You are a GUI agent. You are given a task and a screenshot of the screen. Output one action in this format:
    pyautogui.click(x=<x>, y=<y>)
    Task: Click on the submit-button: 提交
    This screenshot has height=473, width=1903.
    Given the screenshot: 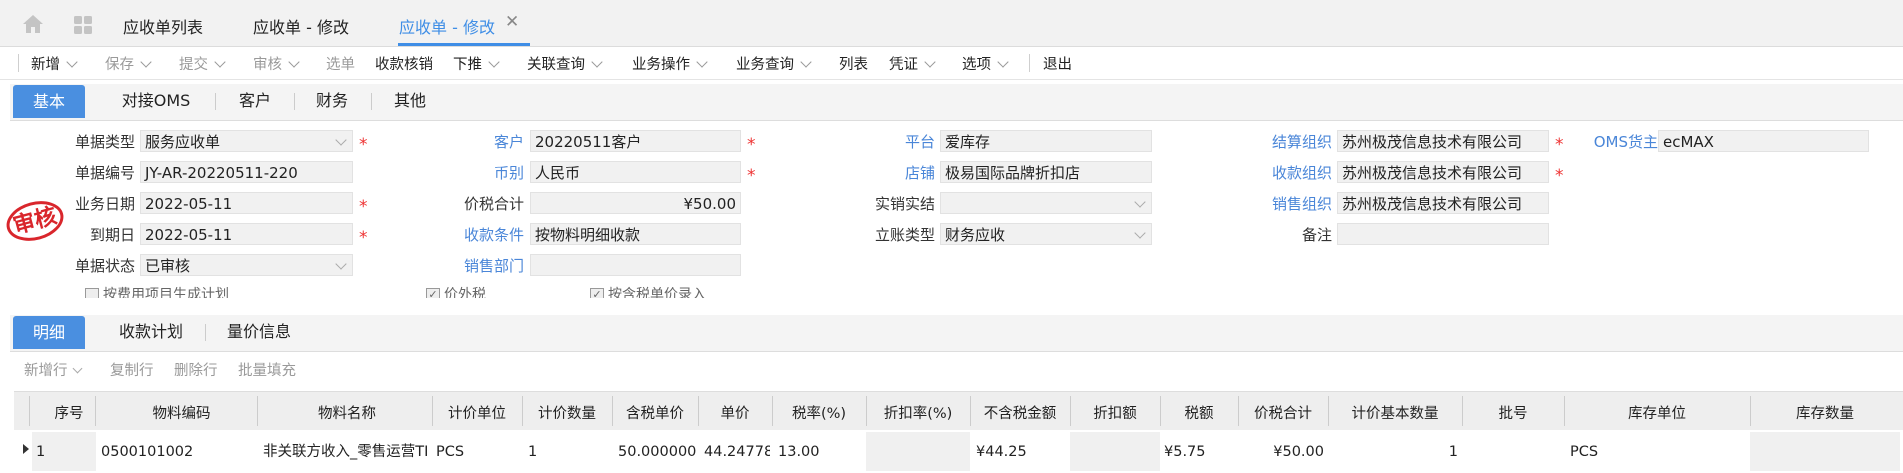 What is the action you would take?
    pyautogui.click(x=202, y=63)
    